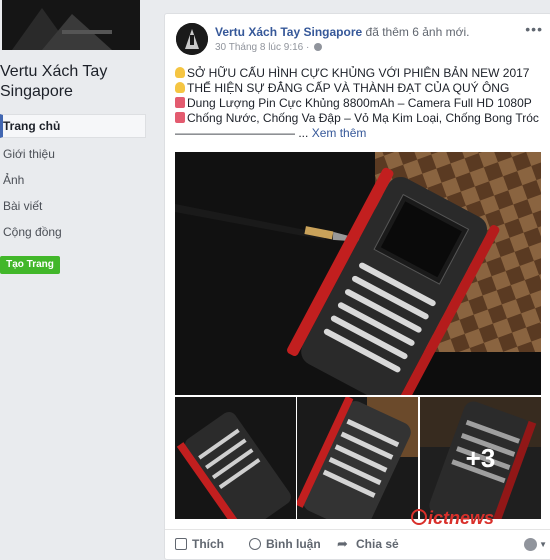 The width and height of the screenshot is (550, 560). I want to click on share-icon, so click(344, 544).